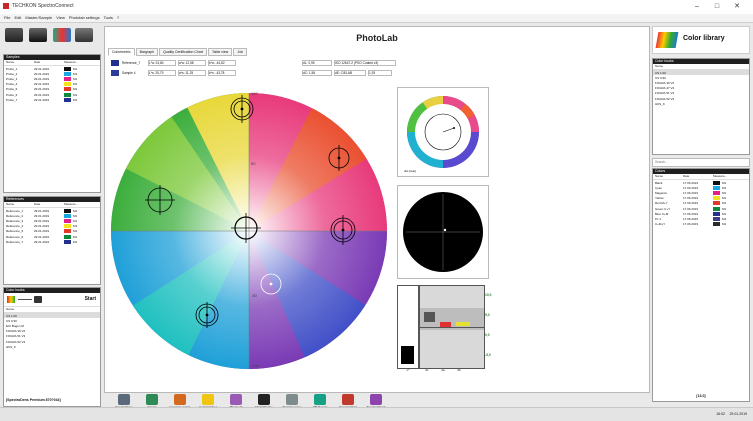 This screenshot has height=421, width=753. What do you see at coordinates (720, 414) in the screenshot?
I see `status-time: 16:02` at bounding box center [720, 414].